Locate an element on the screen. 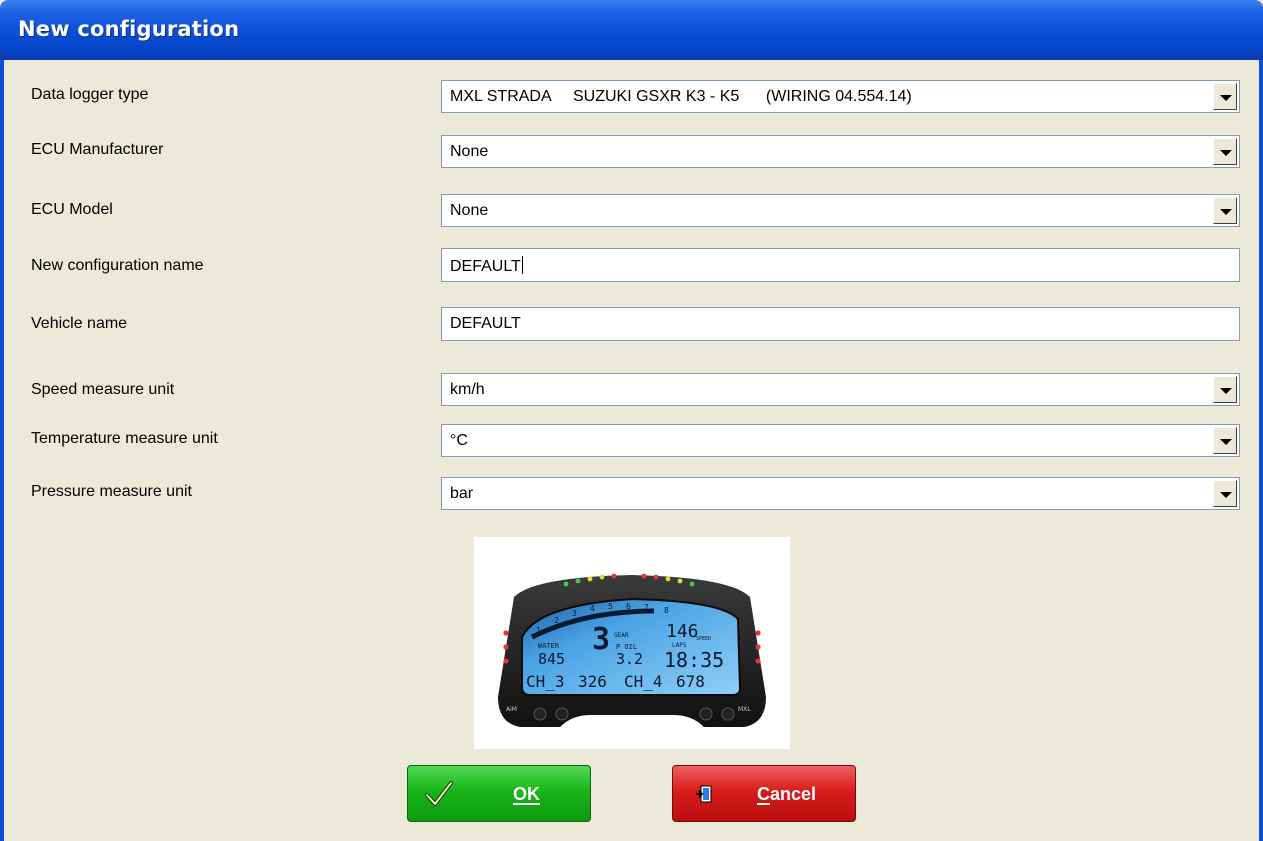 This screenshot has height=841, width=1263. water-value: 845 is located at coordinates (551, 659).